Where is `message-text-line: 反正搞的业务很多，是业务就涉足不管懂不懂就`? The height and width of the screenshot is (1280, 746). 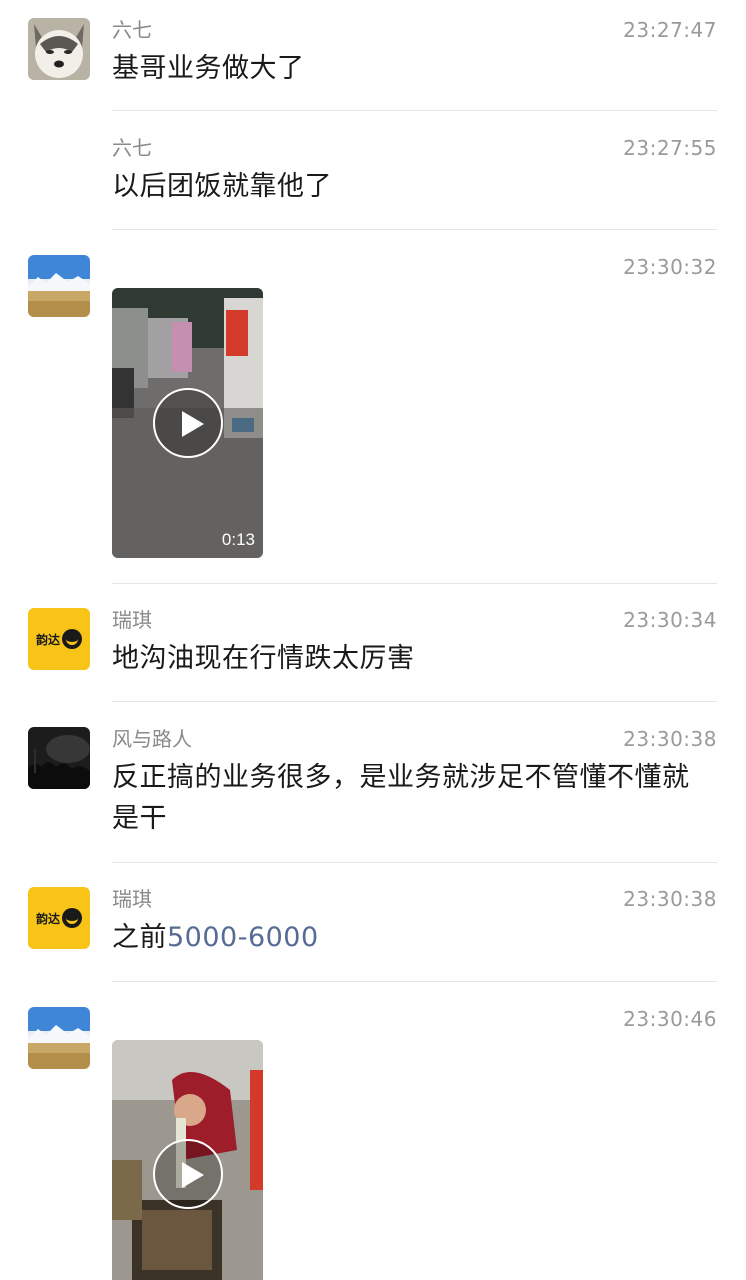
message-text-line: 反正搞的业务很多，是业务就涉足不管懂不懂就 is located at coordinates (401, 777).